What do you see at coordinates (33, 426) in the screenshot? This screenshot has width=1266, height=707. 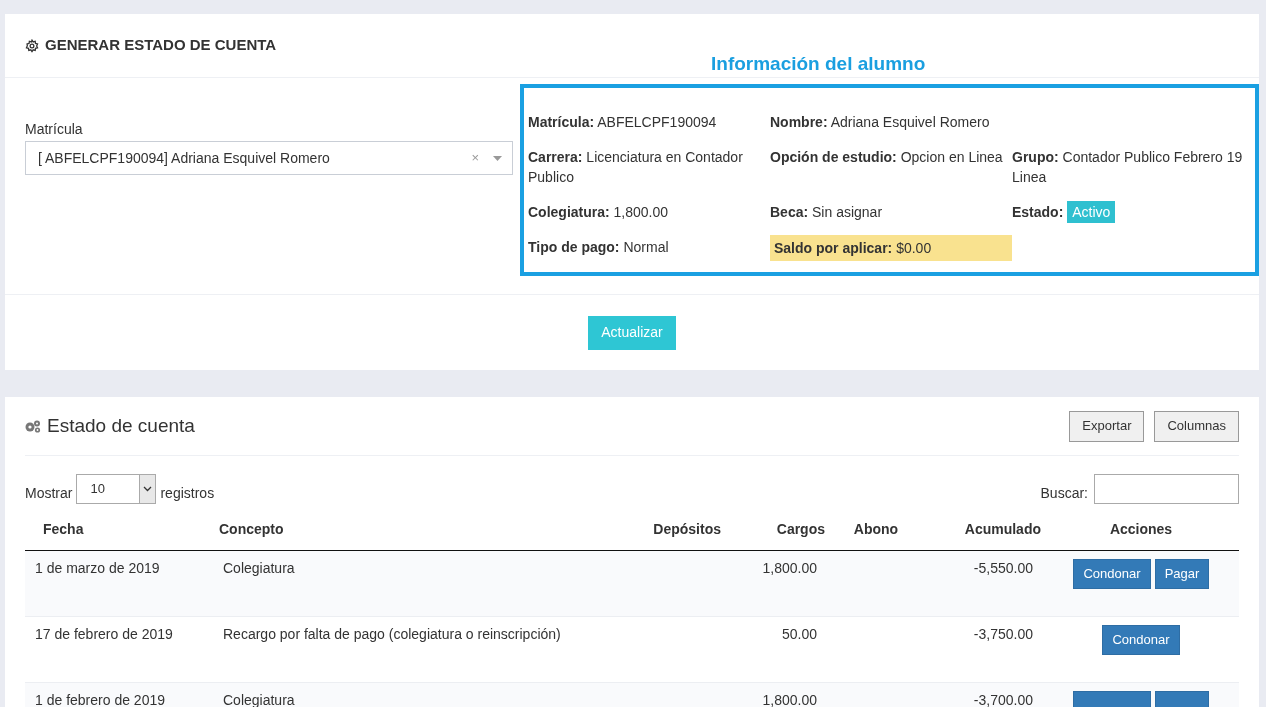 I see `gears-icon` at bounding box center [33, 426].